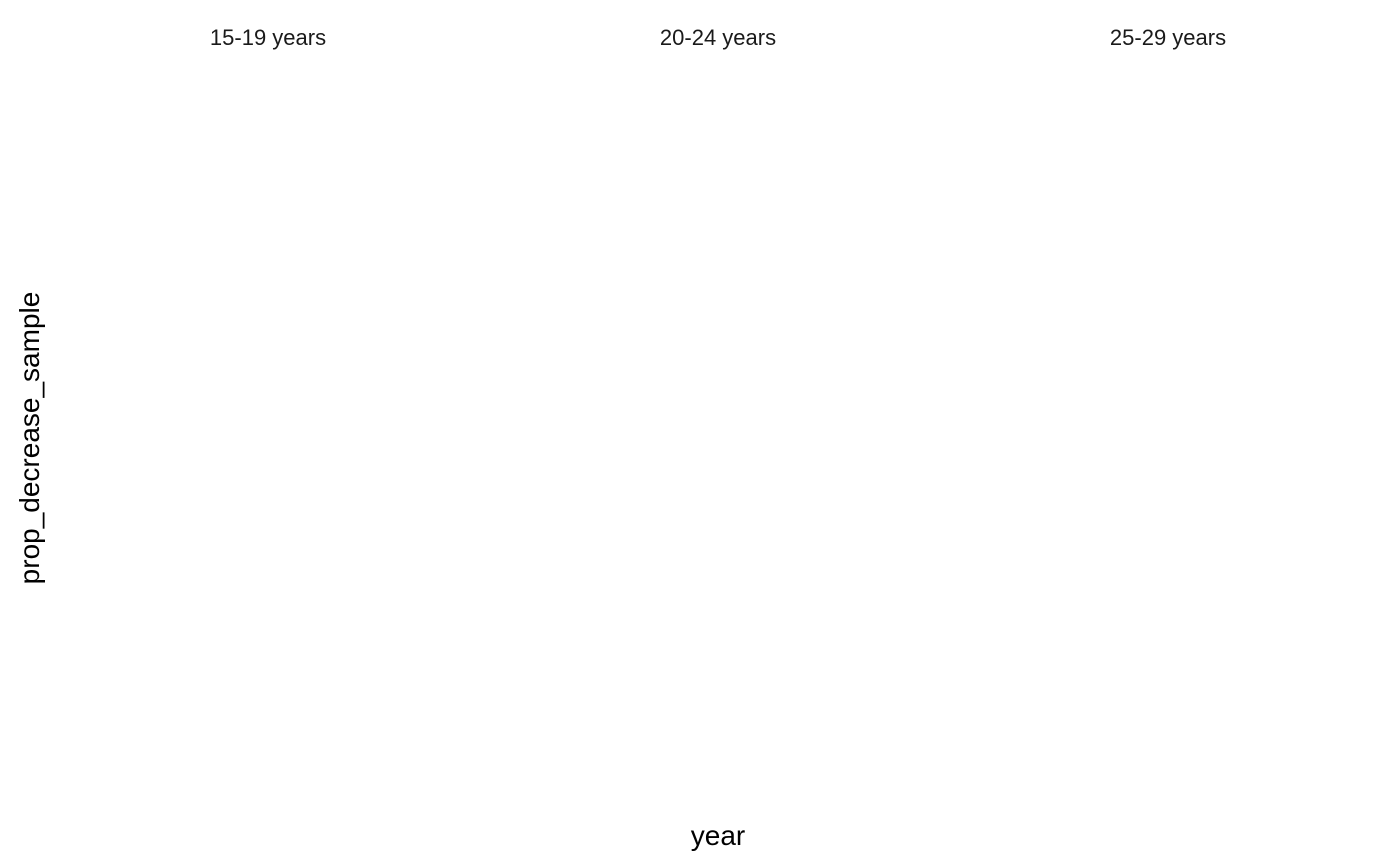 The image size is (1400, 866). What do you see at coordinates (1168, 37) in the screenshot?
I see `facet-label-3: 25-29 years` at bounding box center [1168, 37].